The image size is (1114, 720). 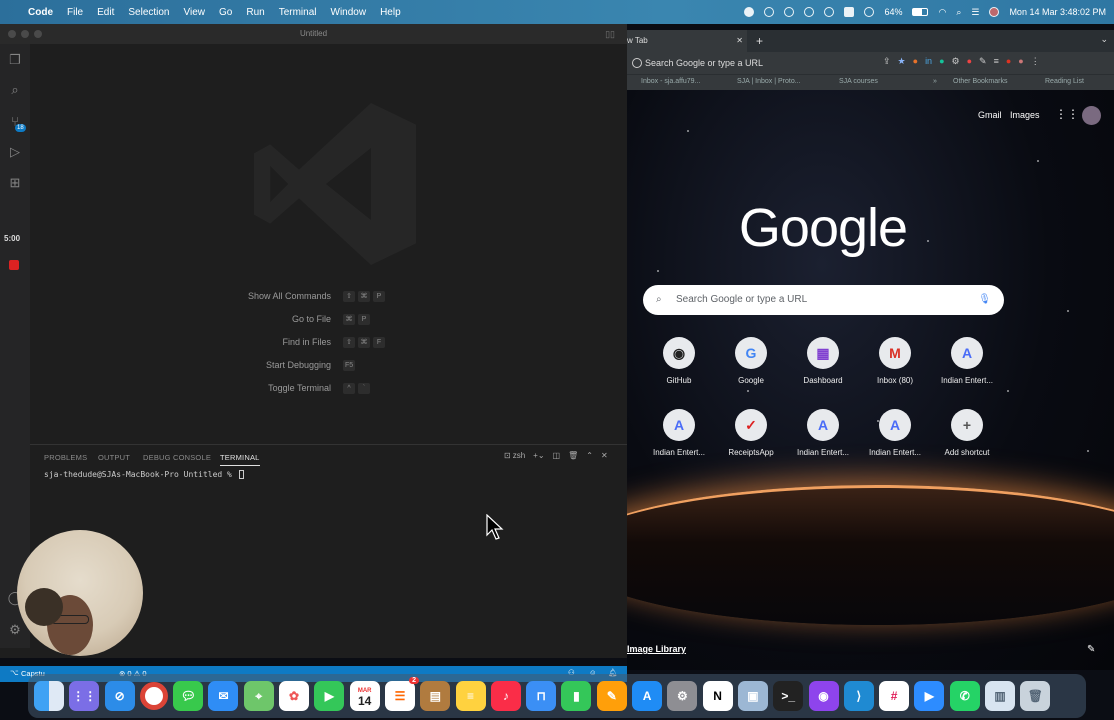 What do you see at coordinates (148, 12) in the screenshot?
I see `menu-selection: Selection` at bounding box center [148, 12].